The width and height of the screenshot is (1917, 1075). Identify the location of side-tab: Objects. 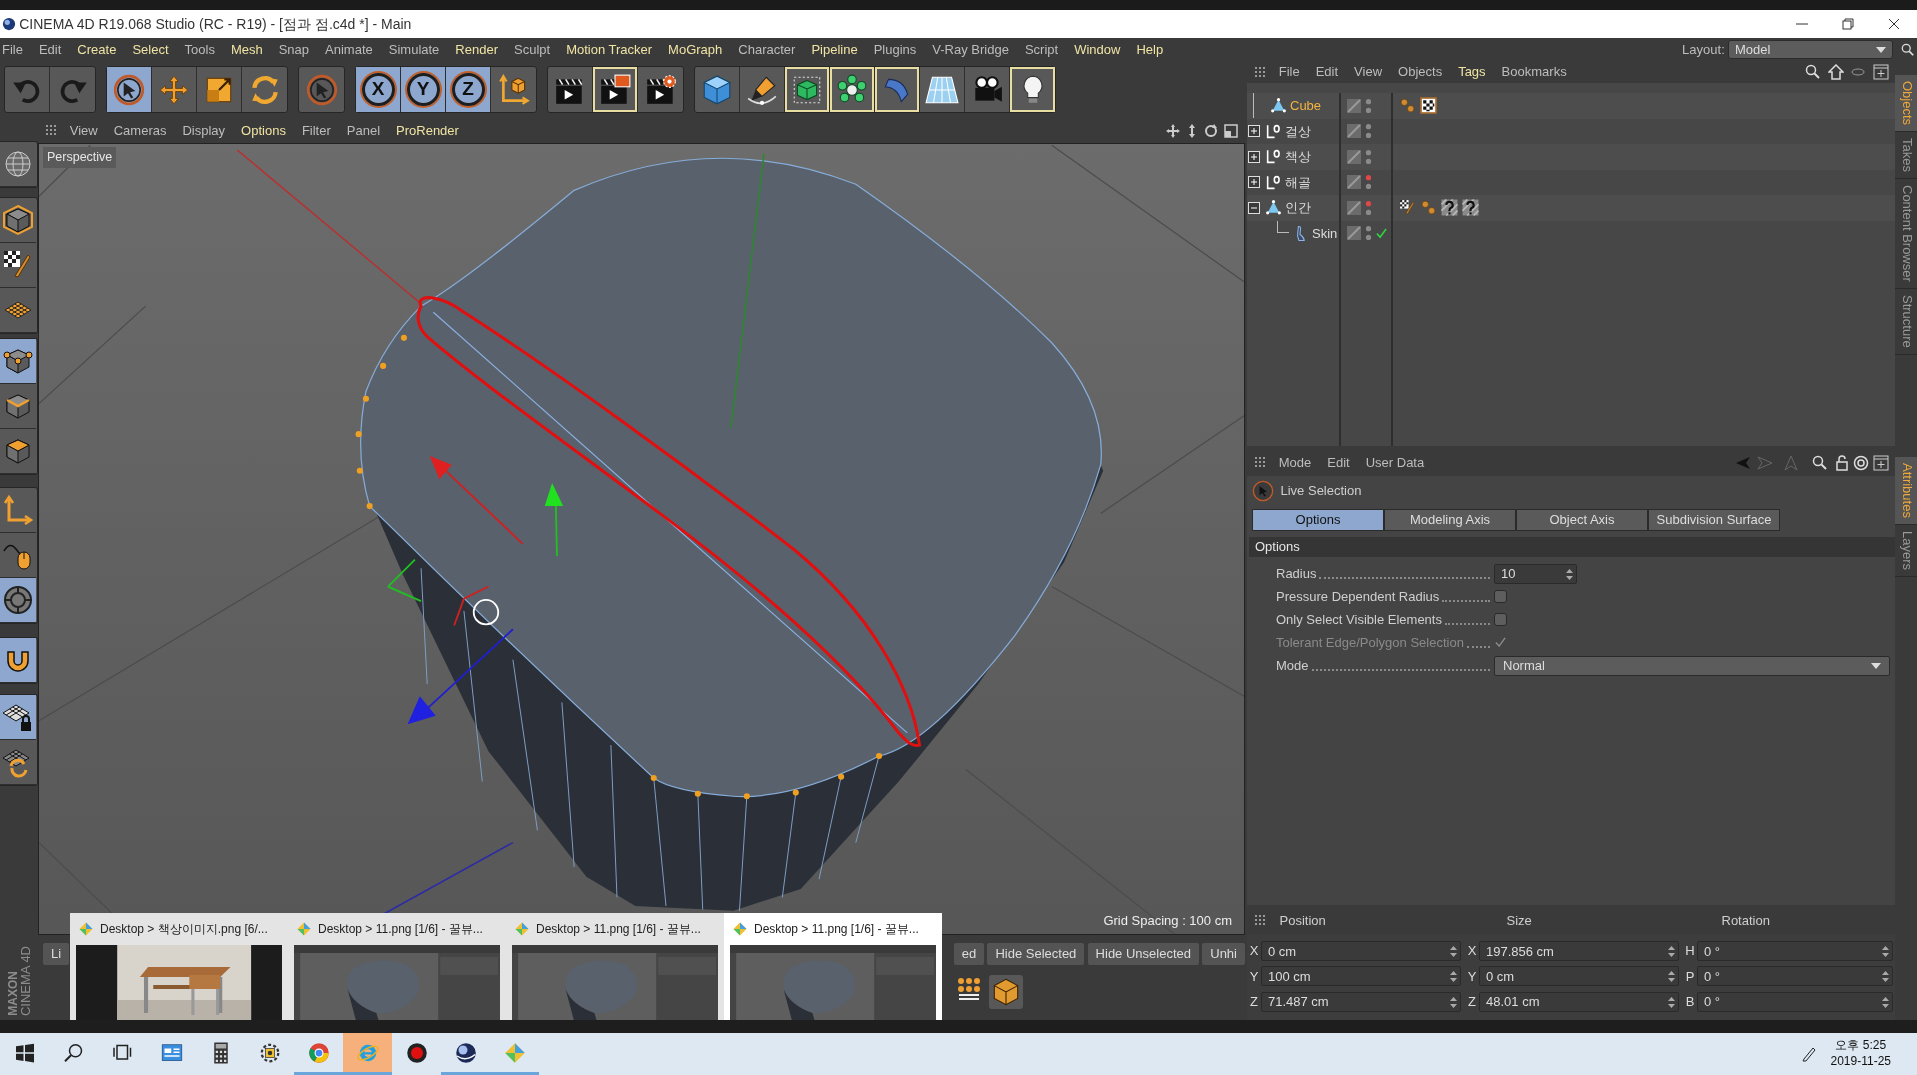
(1906, 104).